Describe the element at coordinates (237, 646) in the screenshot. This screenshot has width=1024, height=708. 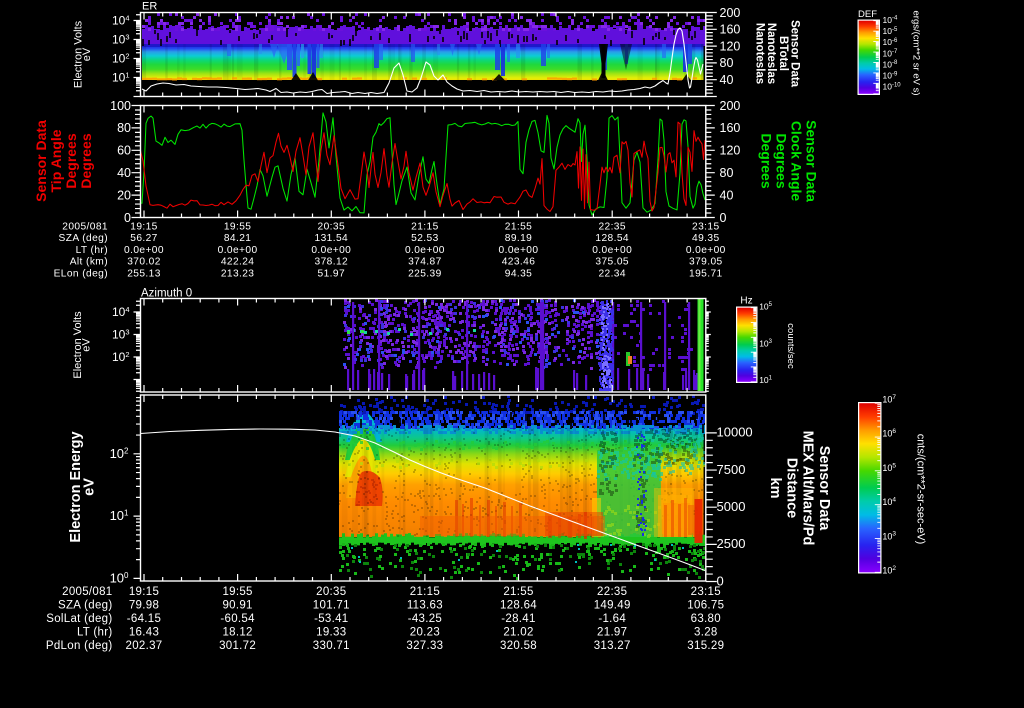
I see `svg-text: 301.72` at that location.